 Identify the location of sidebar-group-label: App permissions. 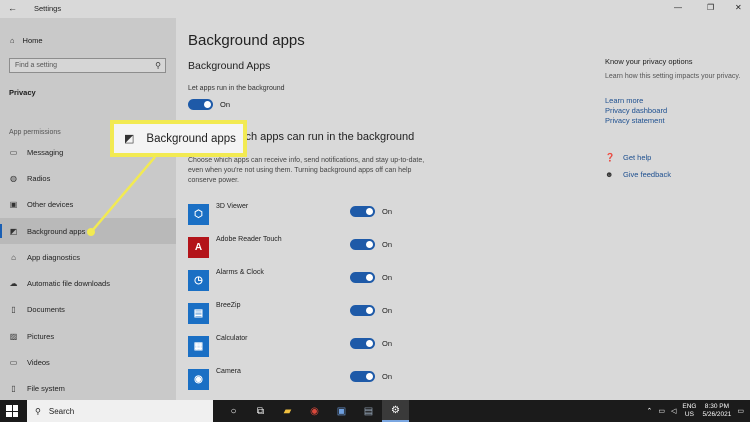
(35, 132).